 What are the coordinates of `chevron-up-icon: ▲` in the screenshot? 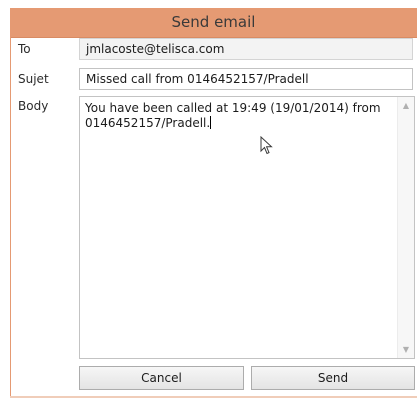 It's located at (406, 105).